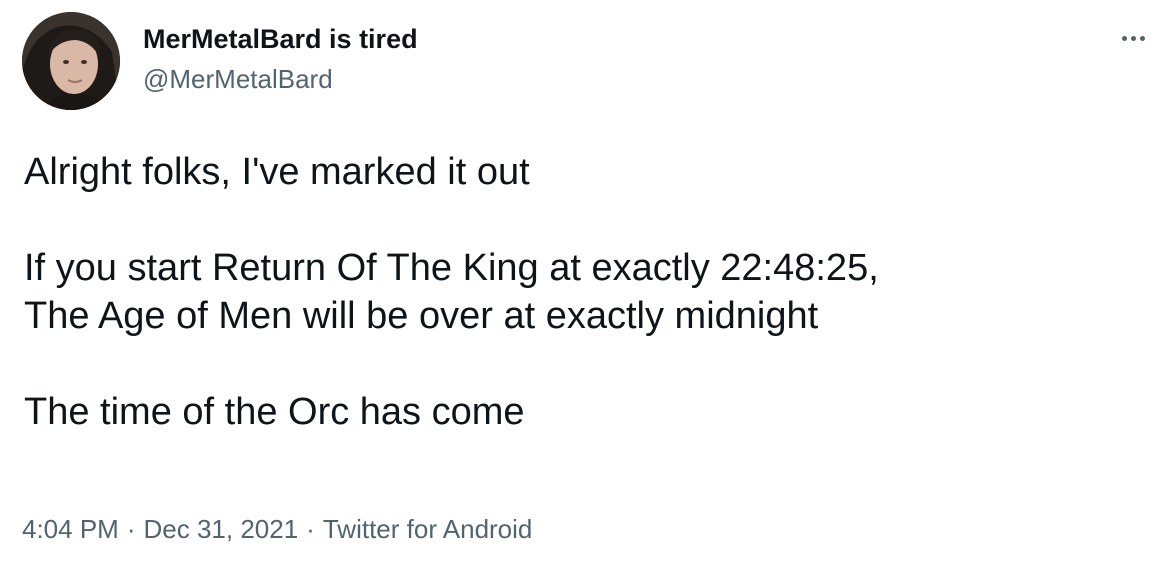 The height and width of the screenshot is (572, 1166). I want to click on tweet-source-link: Twitter for Android, so click(428, 529).